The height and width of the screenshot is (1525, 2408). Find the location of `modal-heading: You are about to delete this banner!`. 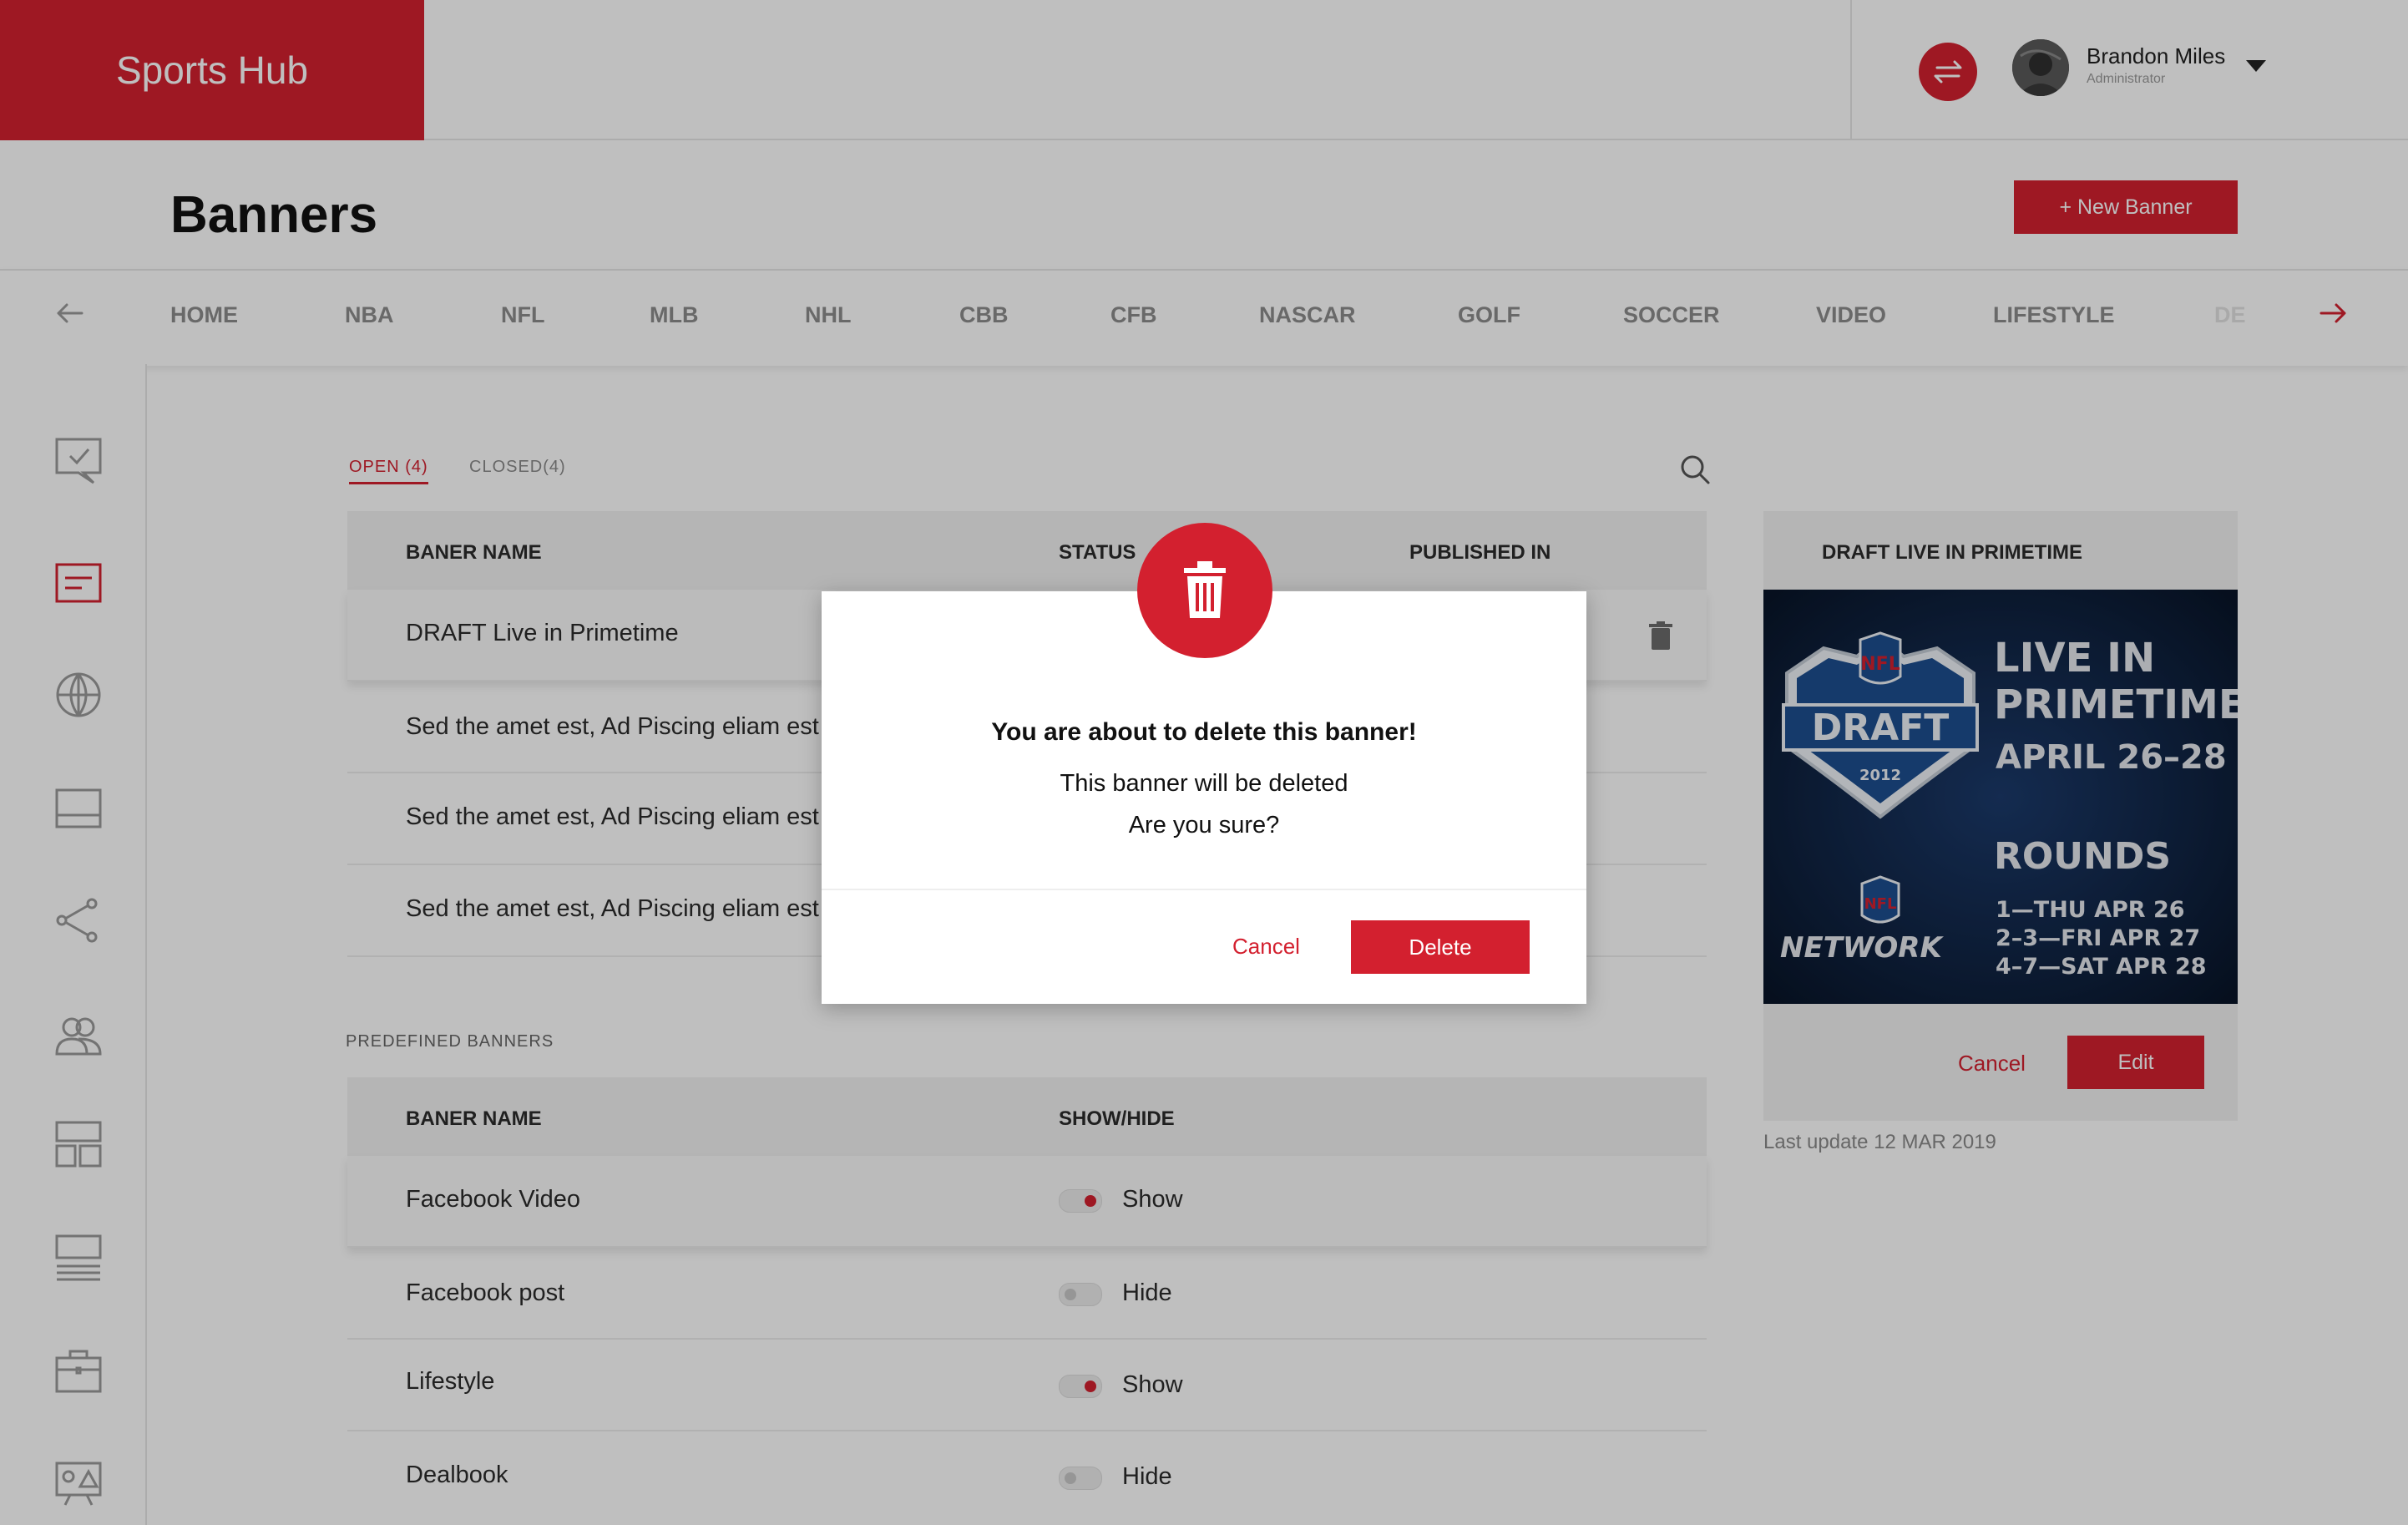

modal-heading: You are about to delete this banner! is located at coordinates (1204, 732).